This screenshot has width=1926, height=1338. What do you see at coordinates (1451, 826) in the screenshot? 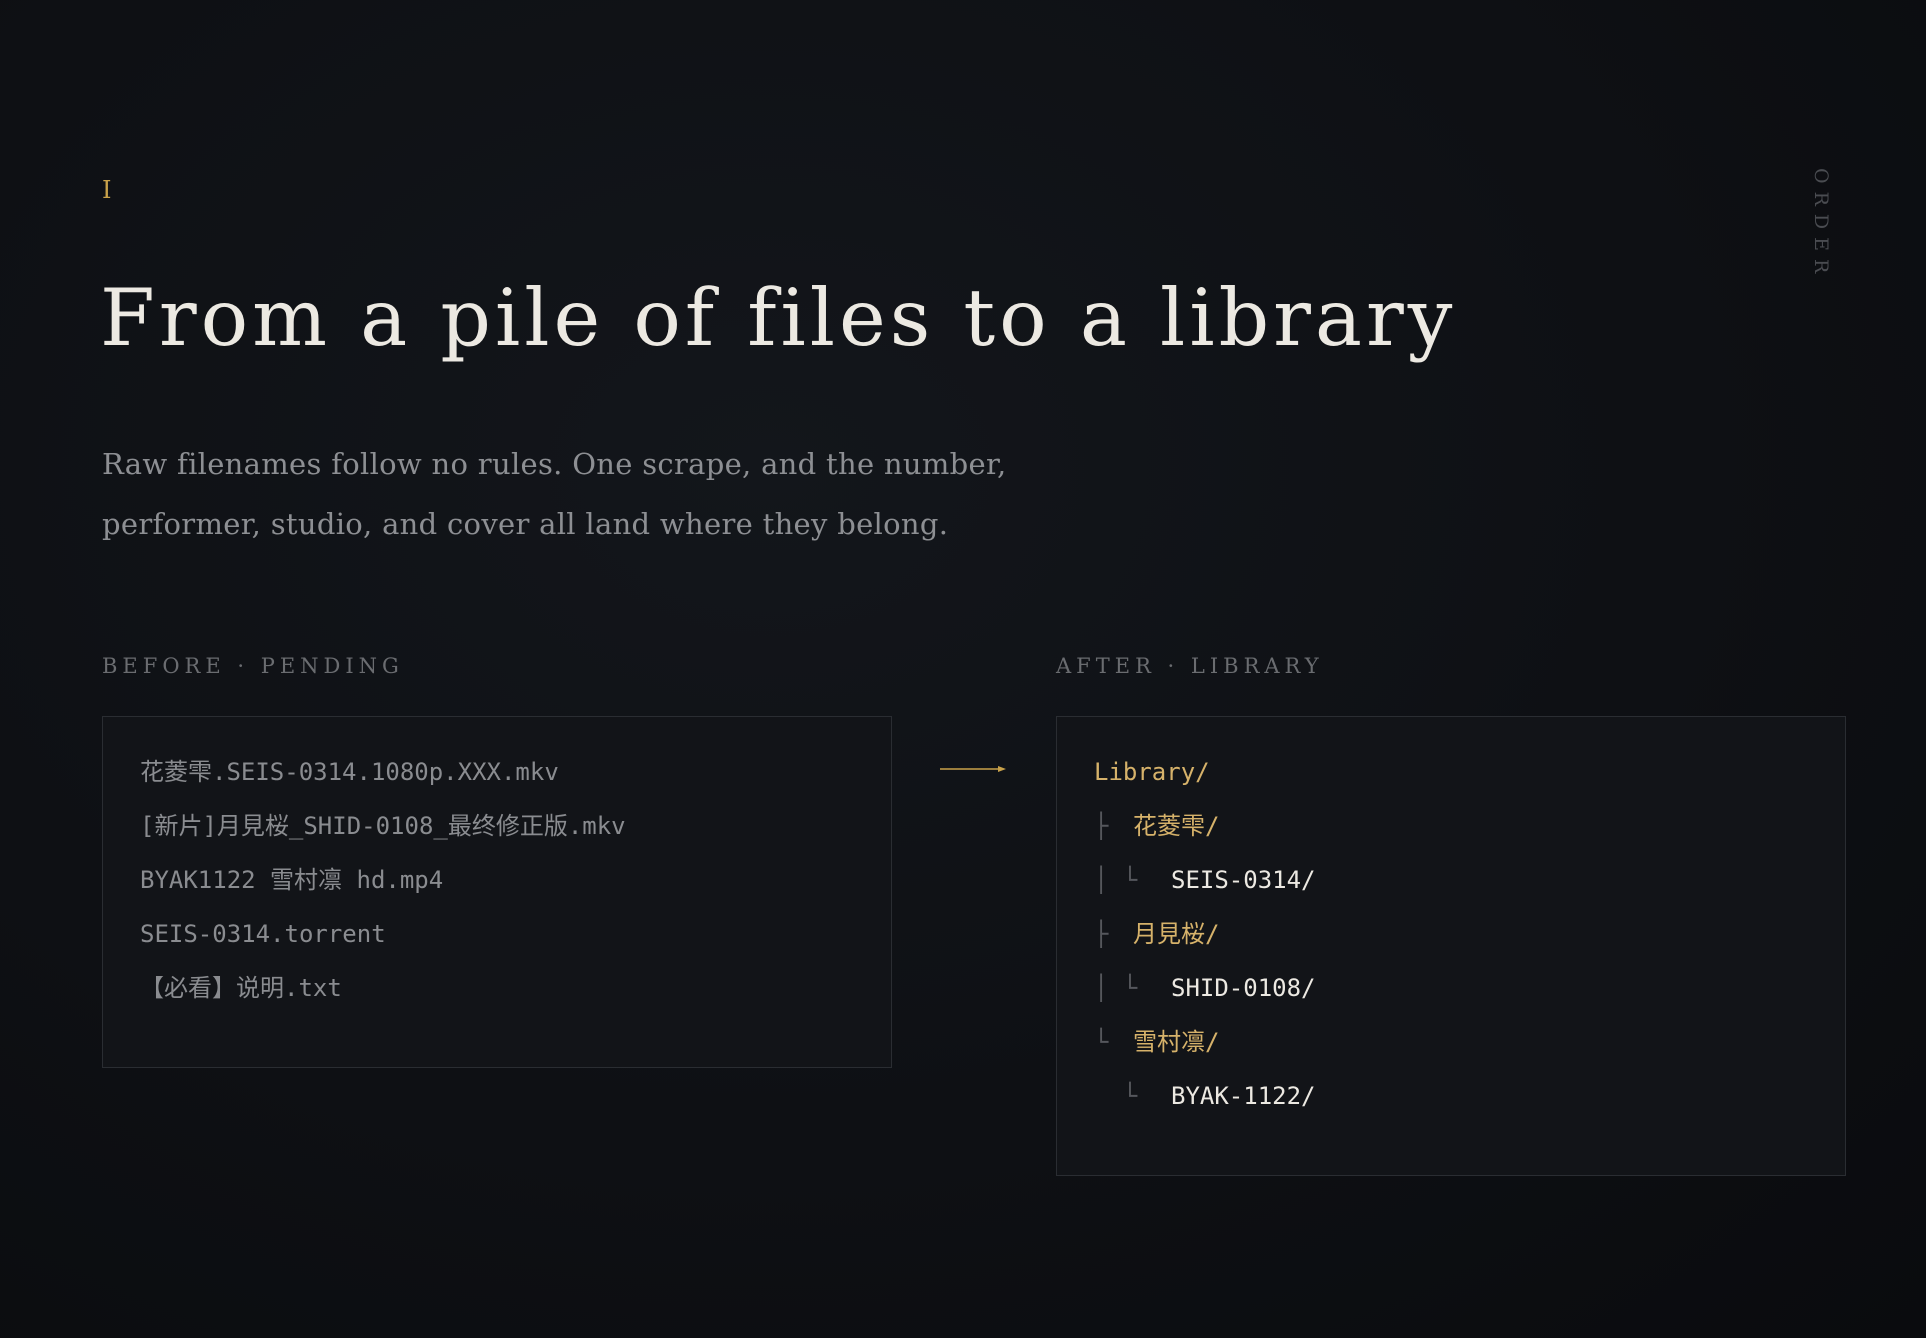
I see `tree-row: ├ 花菱雫/` at bounding box center [1451, 826].